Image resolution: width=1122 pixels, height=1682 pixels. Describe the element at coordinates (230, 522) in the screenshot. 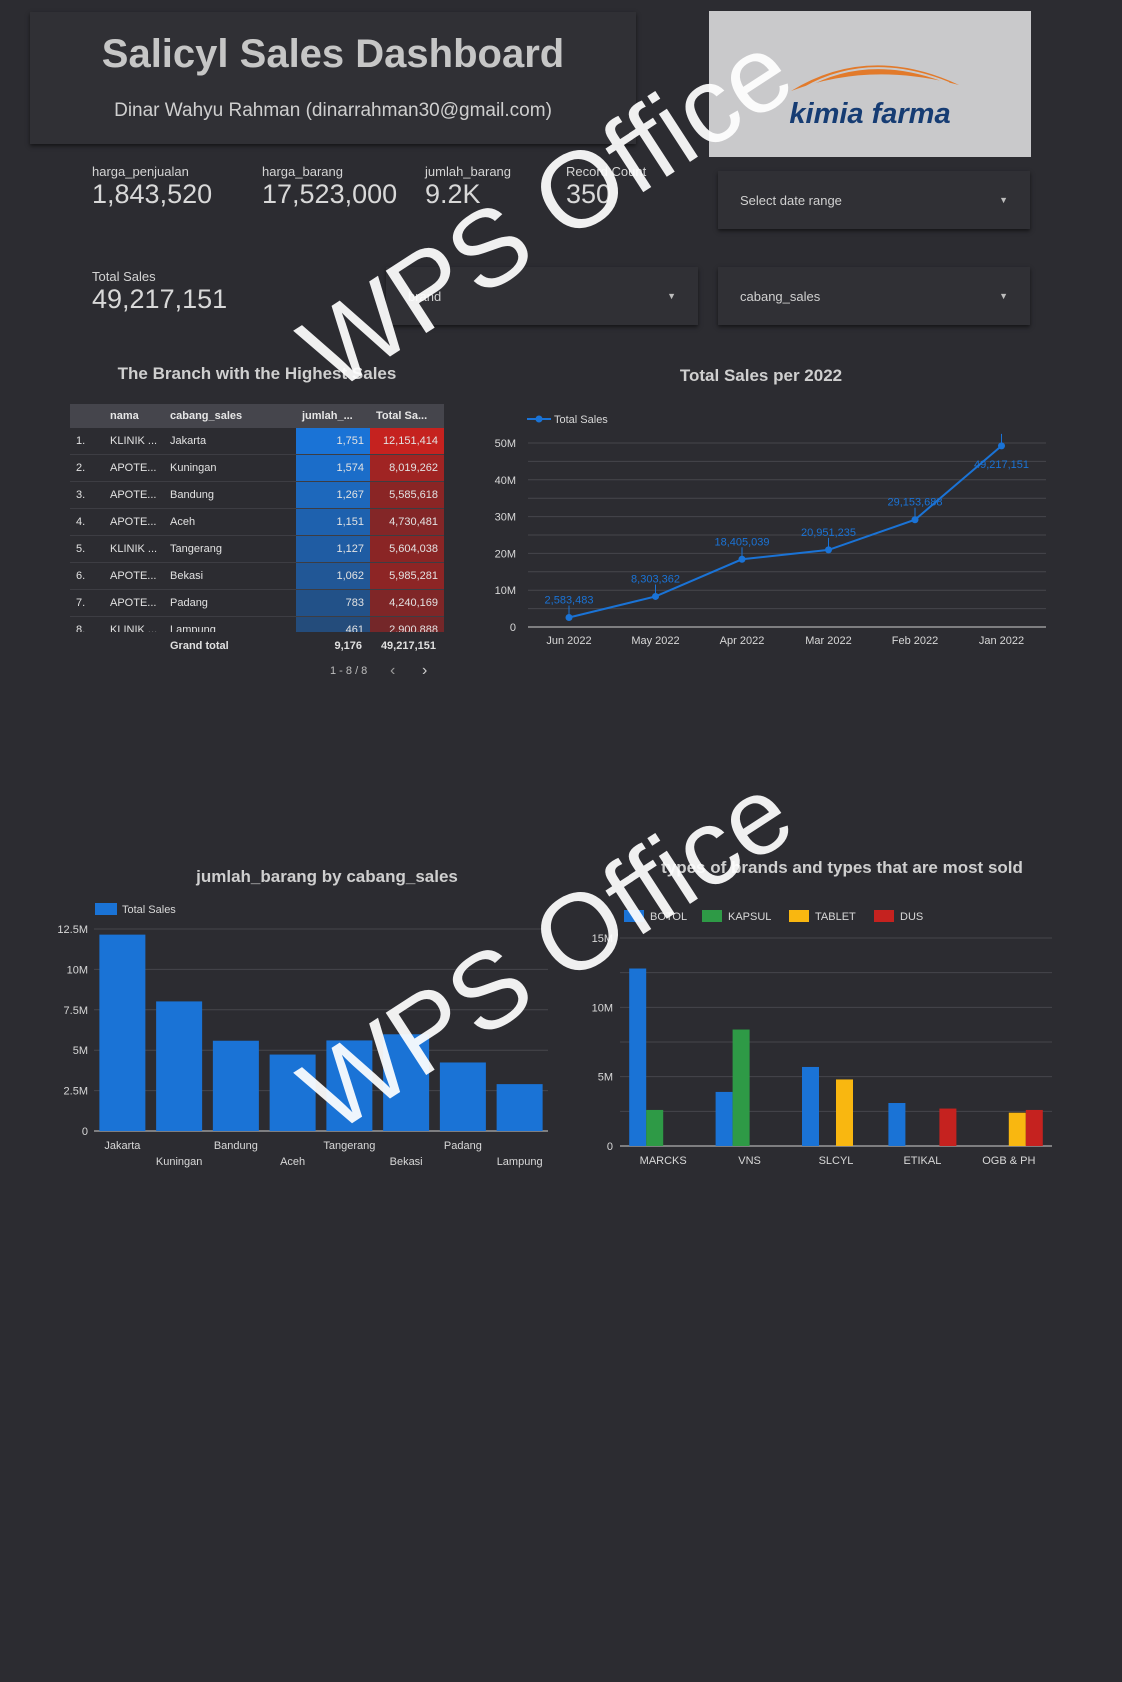

I see `cell-cabang: Aceh` at that location.